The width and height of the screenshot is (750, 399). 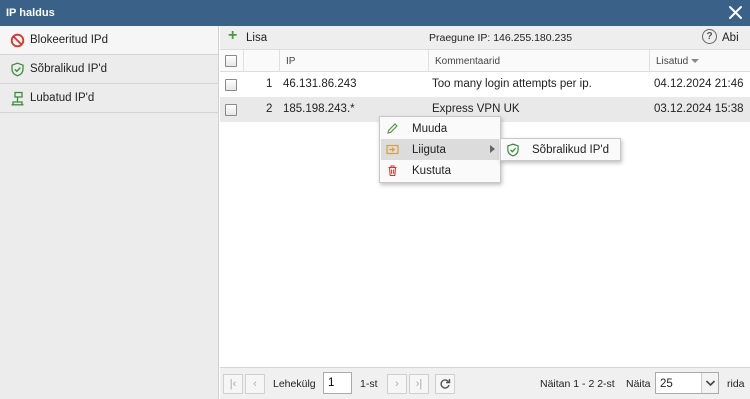 What do you see at coordinates (17, 98) in the screenshot?
I see `network-icon` at bounding box center [17, 98].